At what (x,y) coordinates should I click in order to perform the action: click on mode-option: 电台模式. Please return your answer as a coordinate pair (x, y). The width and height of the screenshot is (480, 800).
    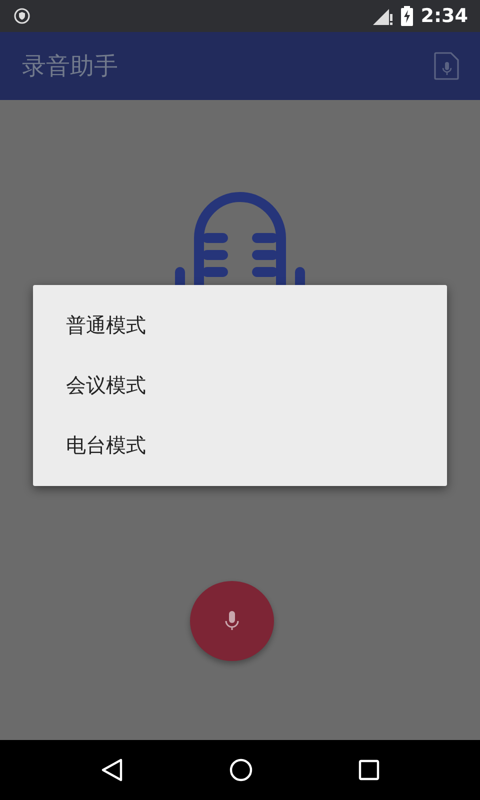
    Looking at the image, I should click on (240, 445).